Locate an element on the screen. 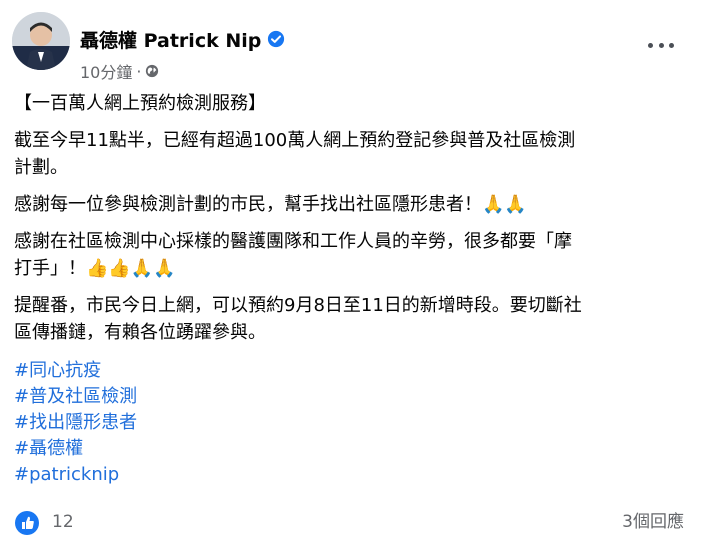  author-row: 聶德權 Patrick Nip is located at coordinates (182, 39).